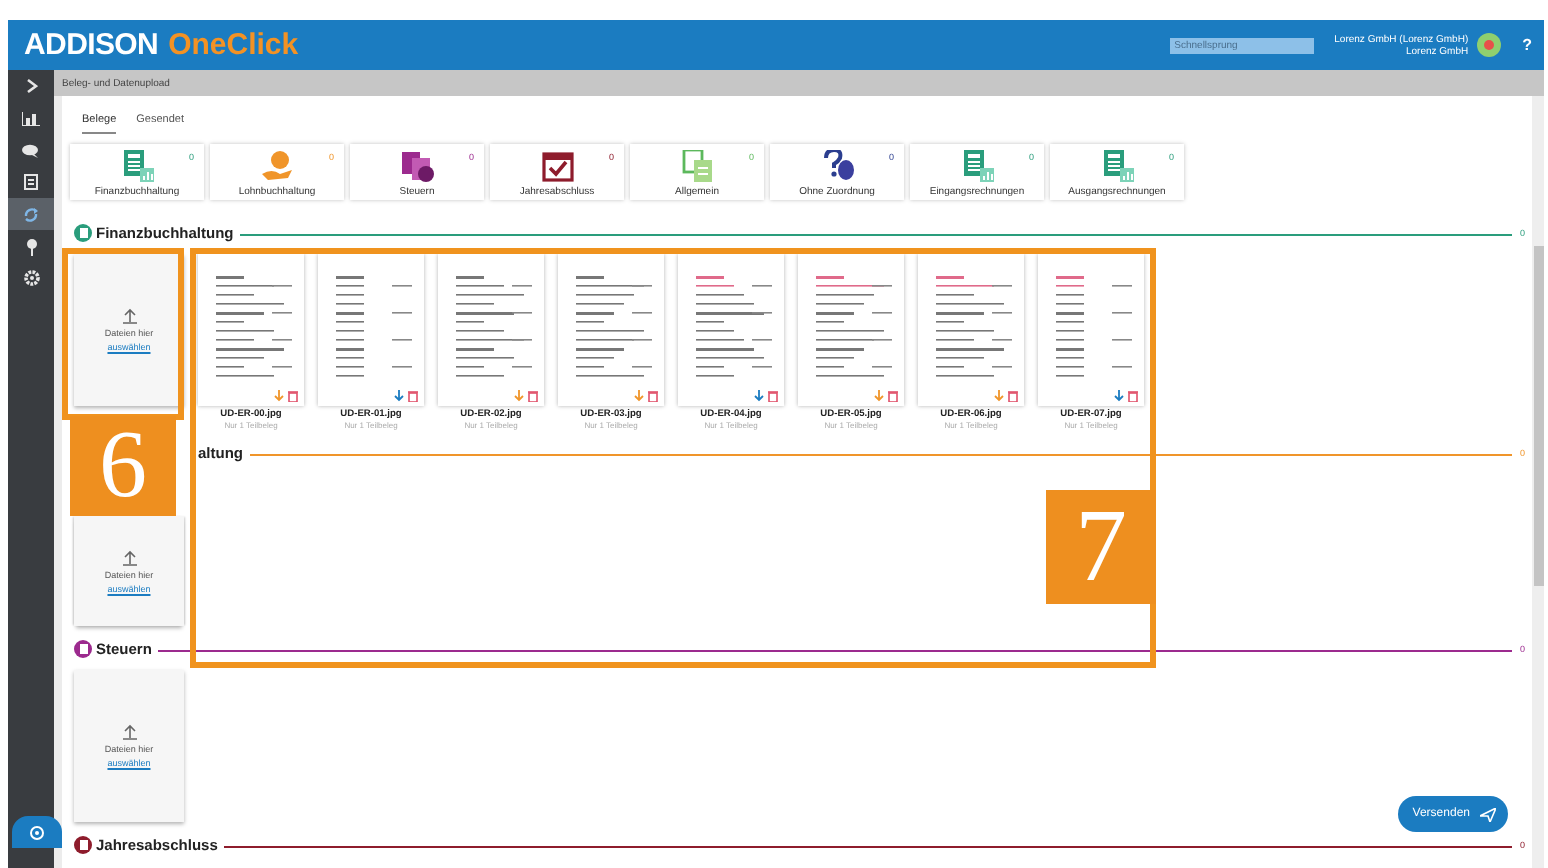 The height and width of the screenshot is (868, 1548). What do you see at coordinates (1488, 814) in the screenshot?
I see `paper-plane-icon` at bounding box center [1488, 814].